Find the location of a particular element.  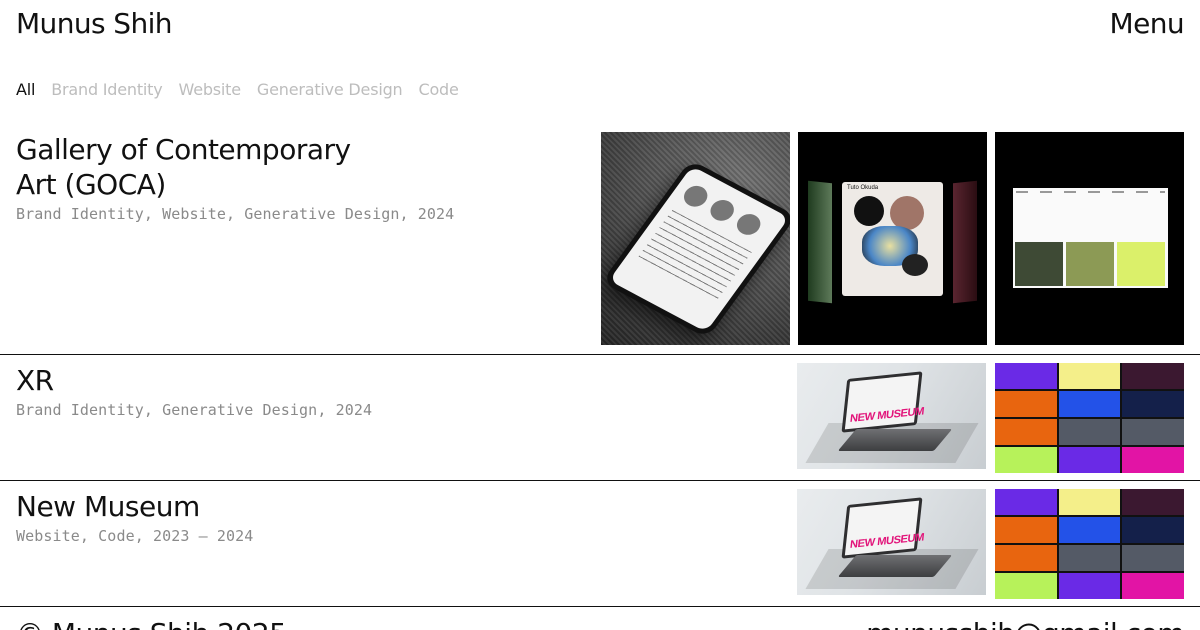

side-card-left is located at coordinates (820, 242).